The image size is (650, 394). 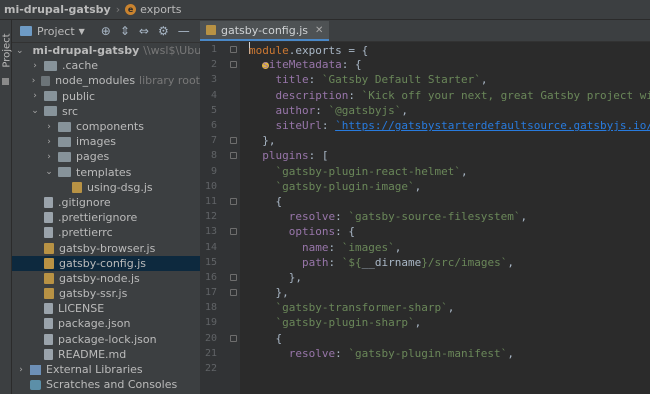 I want to click on structure-icon, so click(x=5, y=81).